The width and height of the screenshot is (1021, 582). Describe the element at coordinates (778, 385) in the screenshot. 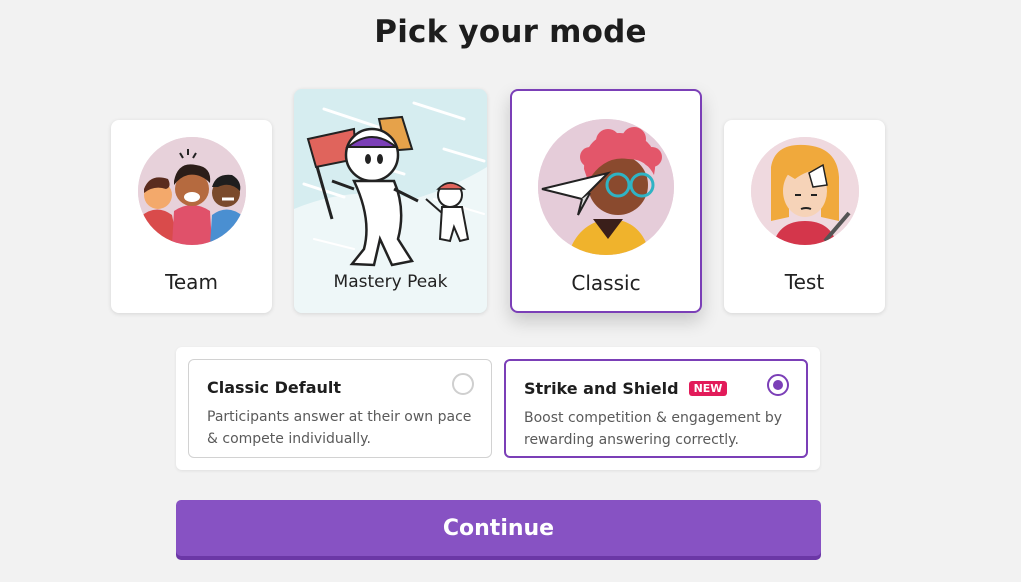

I see `radio-strike-and-shield` at that location.